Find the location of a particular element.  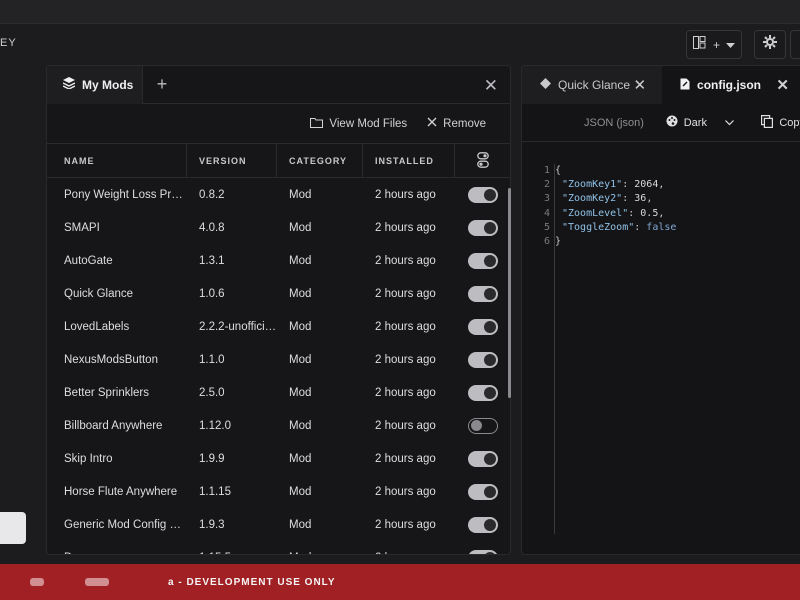

settings-button is located at coordinates (770, 44).